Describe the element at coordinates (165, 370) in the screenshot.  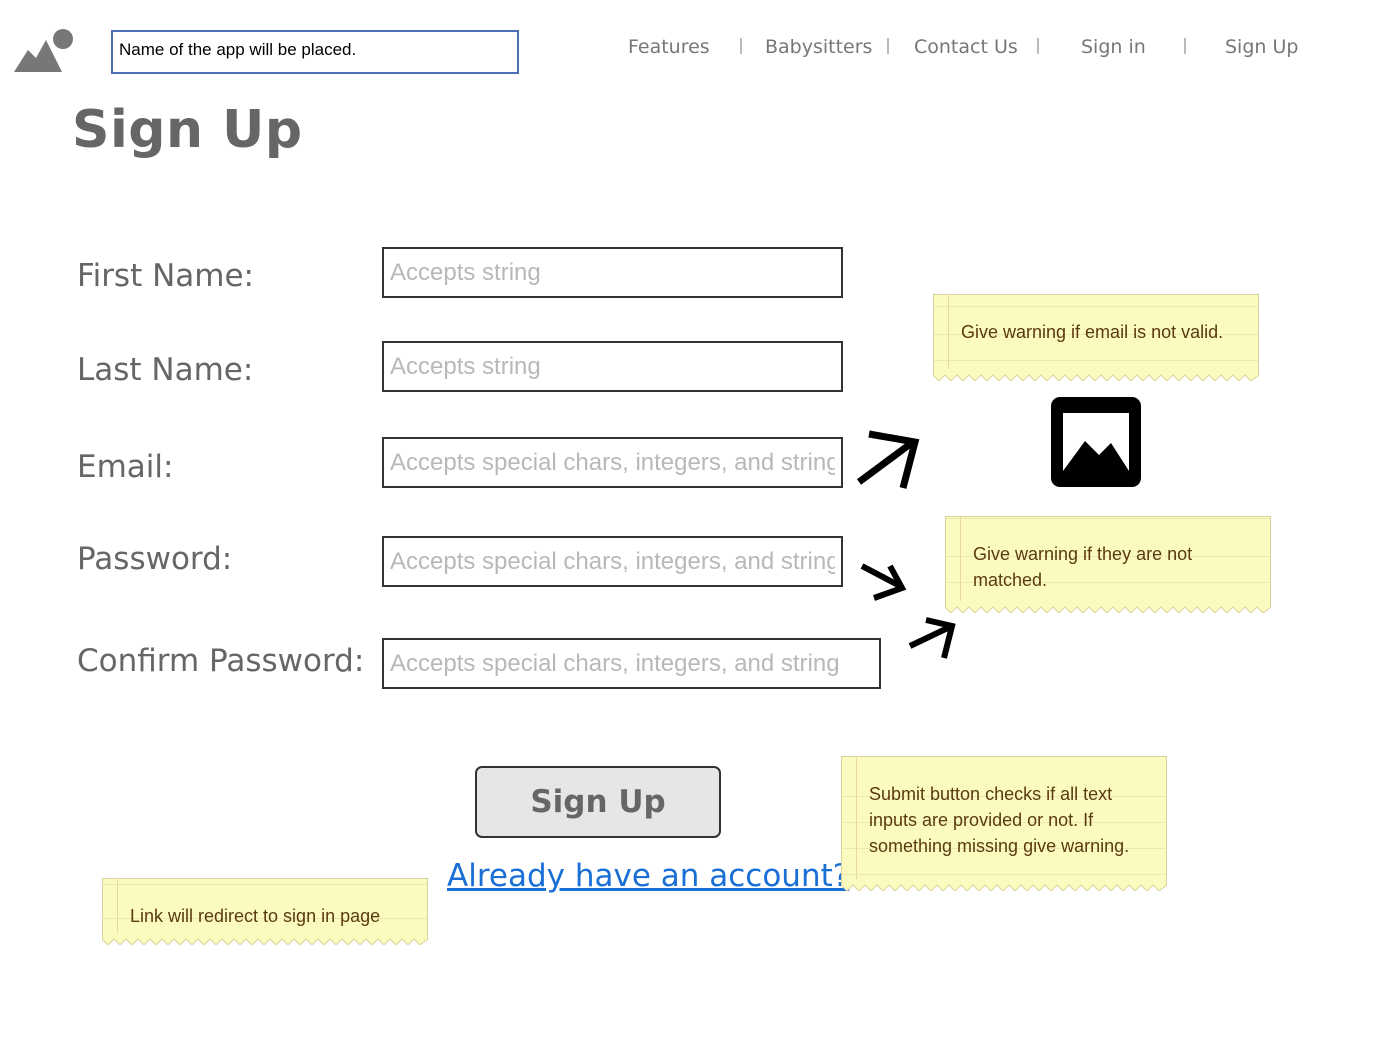
I see `last-name-label: Last Name:` at that location.